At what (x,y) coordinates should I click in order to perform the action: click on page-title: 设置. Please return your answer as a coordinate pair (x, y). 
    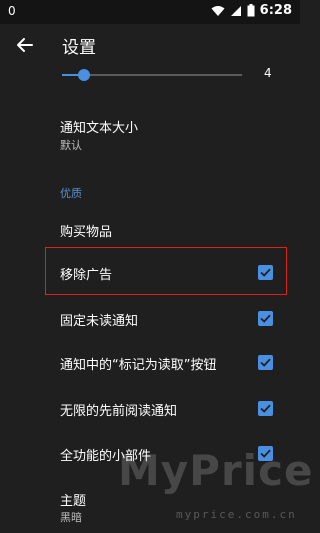
    Looking at the image, I should click on (79, 48).